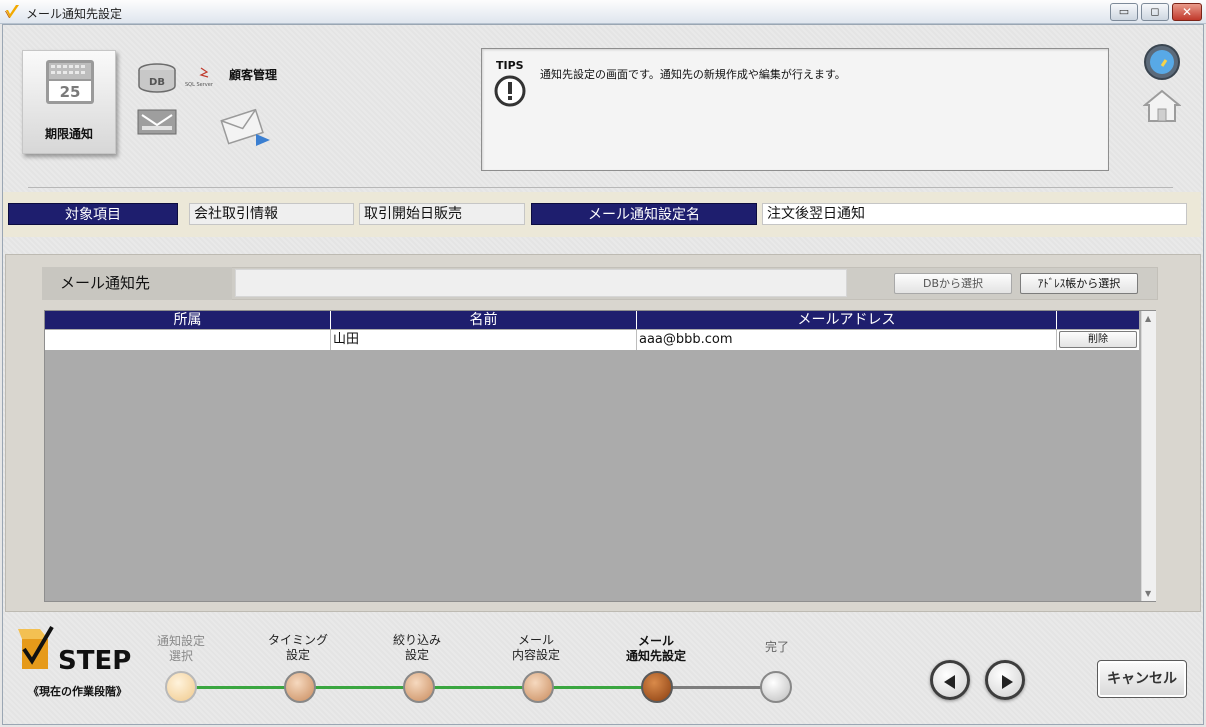  I want to click on close-icon: ✕, so click(1187, 12).